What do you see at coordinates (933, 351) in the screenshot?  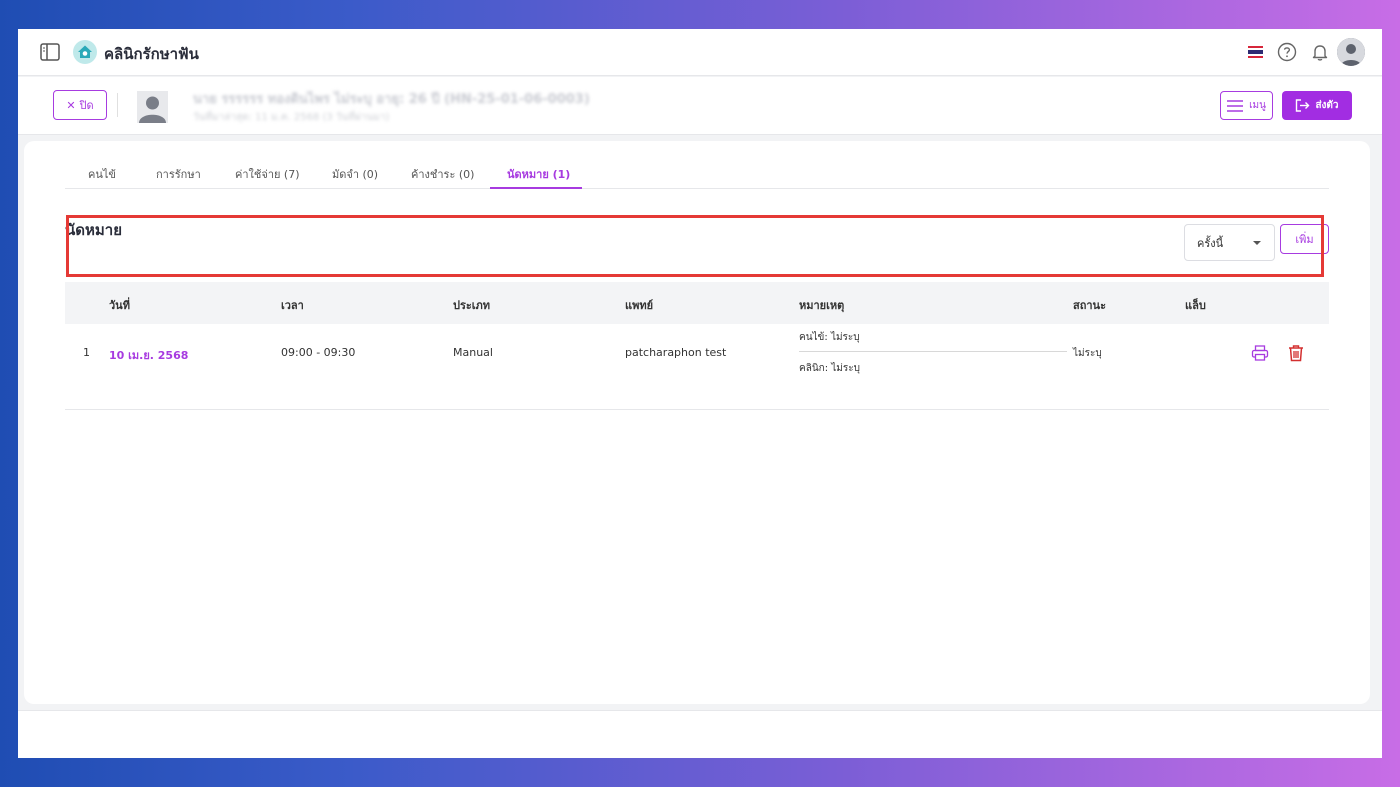 I see `note-divider` at bounding box center [933, 351].